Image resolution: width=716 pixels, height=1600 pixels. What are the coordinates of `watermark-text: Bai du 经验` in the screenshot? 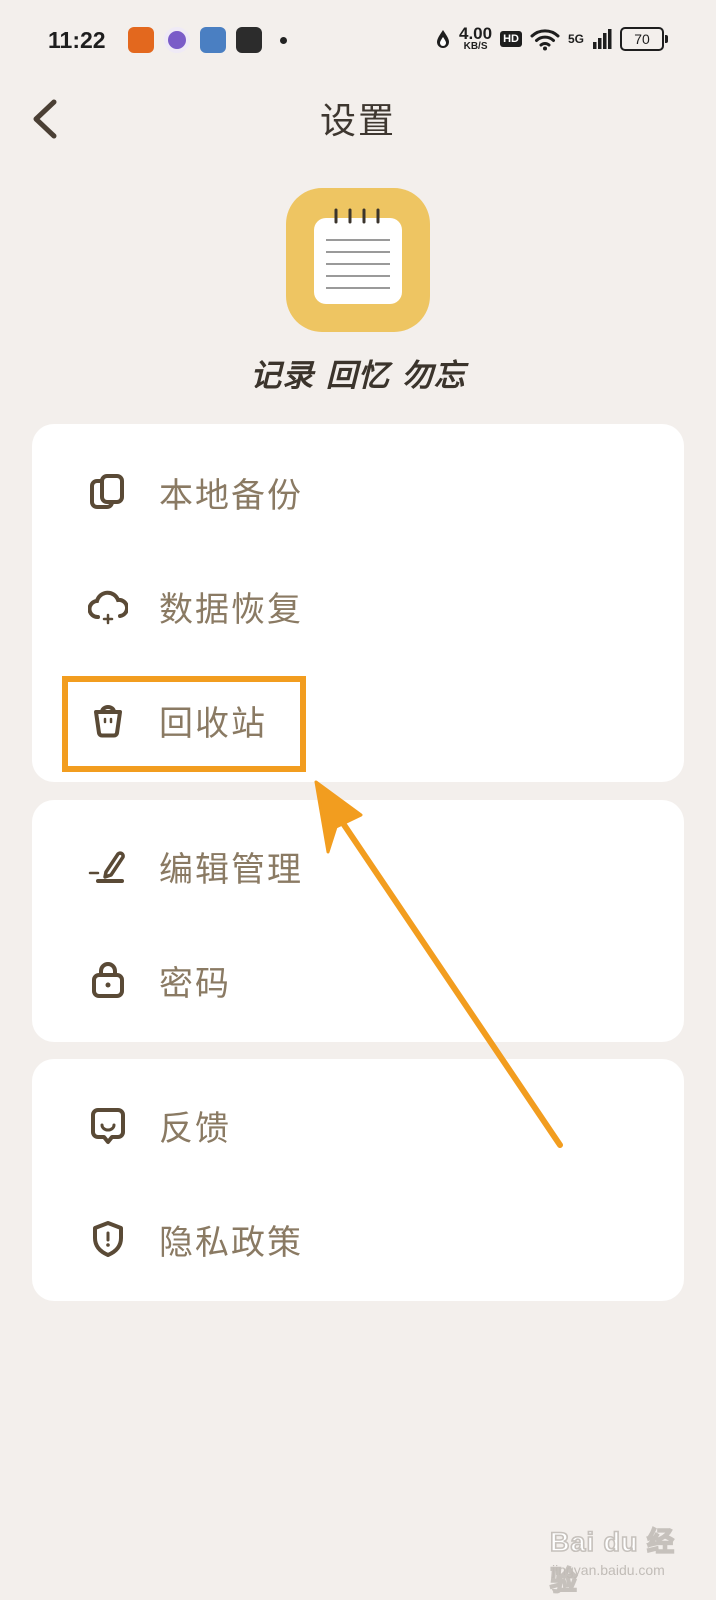 It's located at (612, 1561).